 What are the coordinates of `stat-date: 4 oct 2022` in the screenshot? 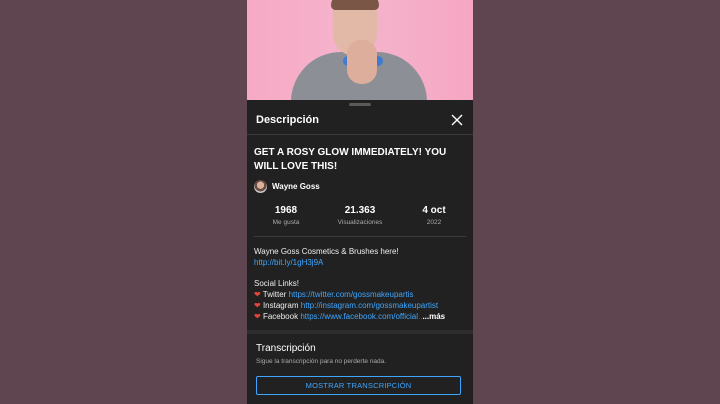 It's located at (434, 215).